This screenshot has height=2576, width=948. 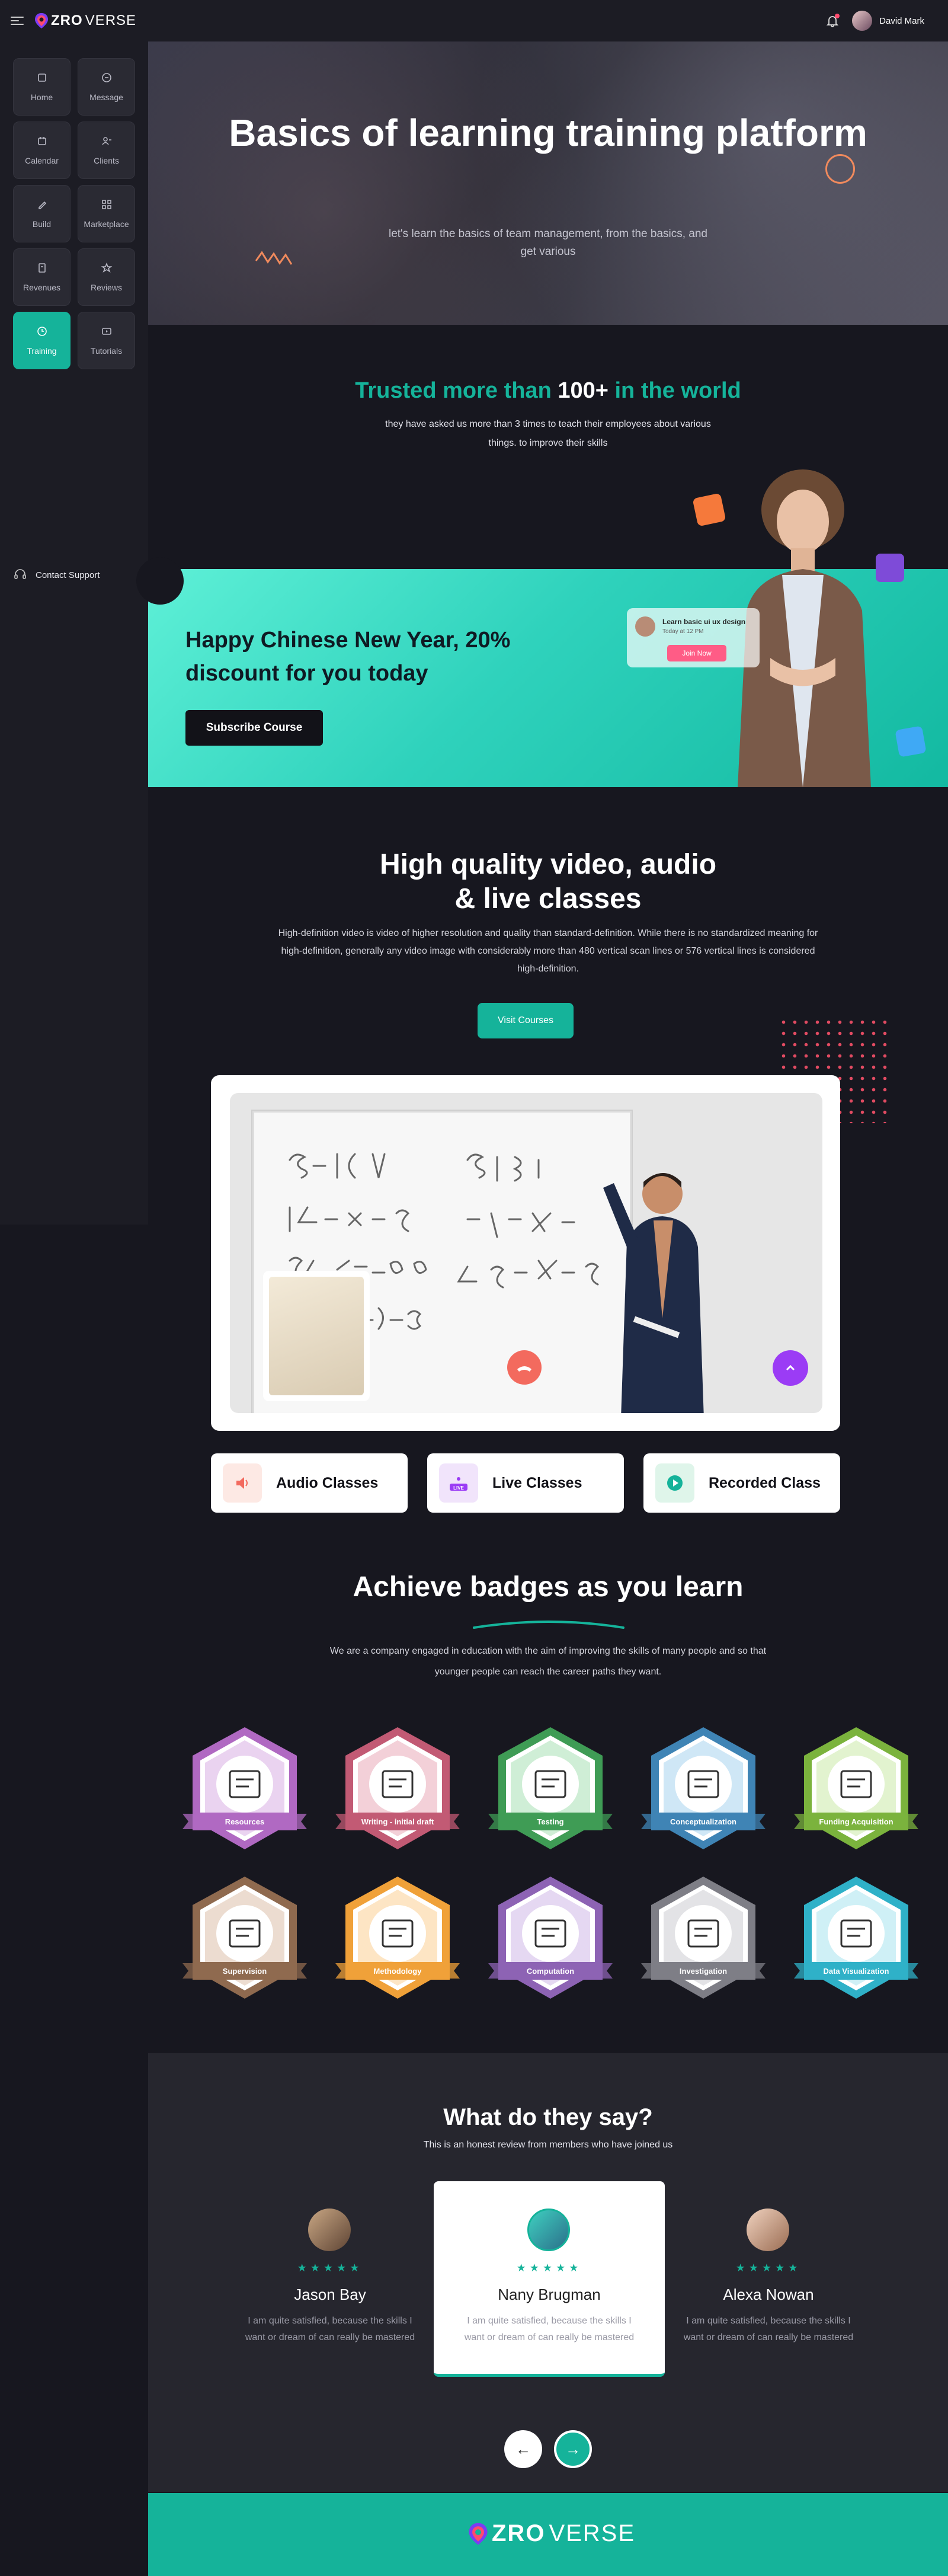 What do you see at coordinates (107, 340) in the screenshot?
I see `sidebar-item-tutorials: Tutorials` at bounding box center [107, 340].